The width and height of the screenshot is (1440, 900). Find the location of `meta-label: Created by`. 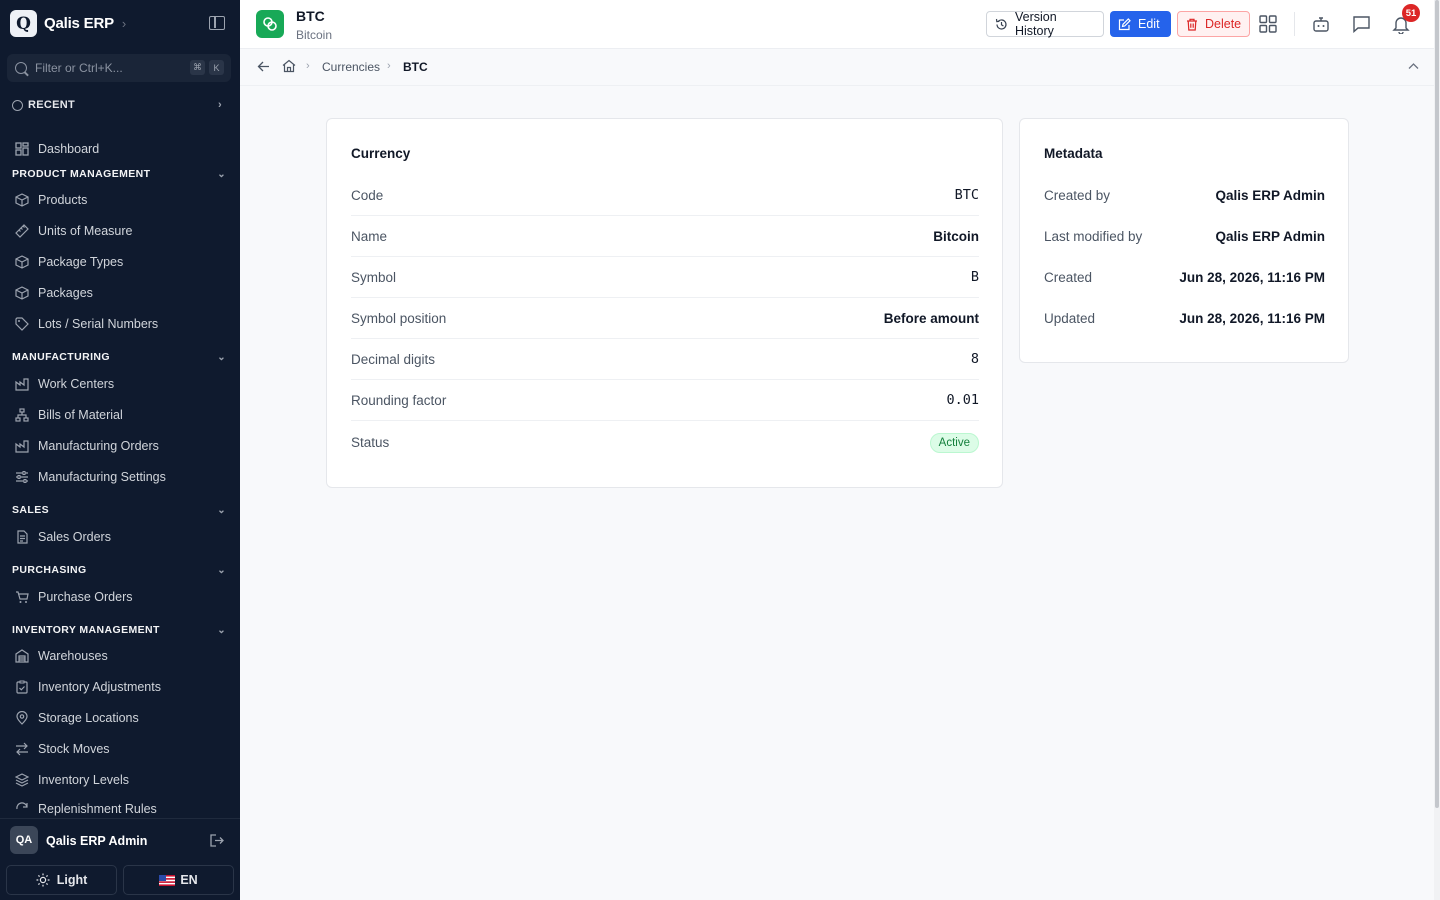

meta-label: Created by is located at coordinates (1077, 195).